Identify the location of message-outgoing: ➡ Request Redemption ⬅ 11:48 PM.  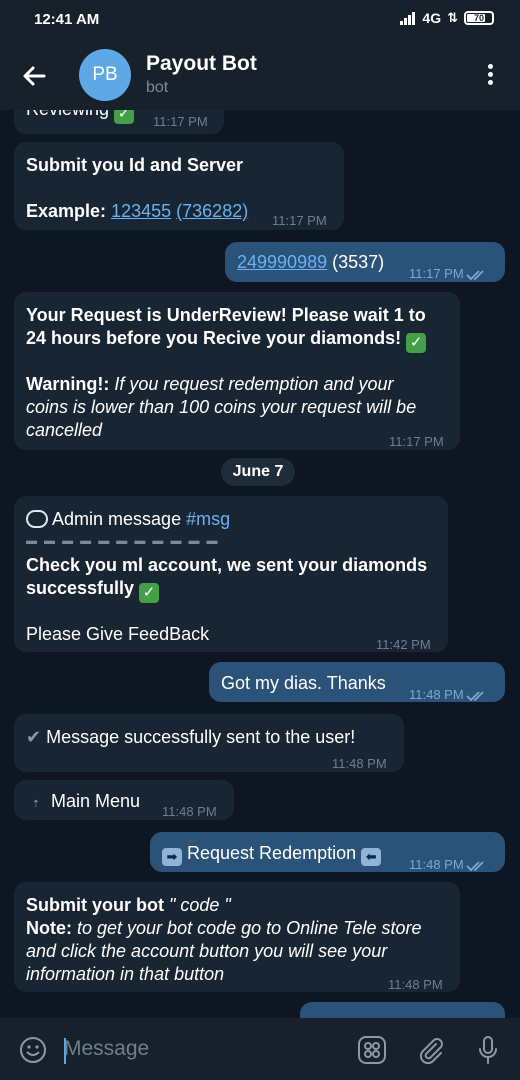
(327, 852).